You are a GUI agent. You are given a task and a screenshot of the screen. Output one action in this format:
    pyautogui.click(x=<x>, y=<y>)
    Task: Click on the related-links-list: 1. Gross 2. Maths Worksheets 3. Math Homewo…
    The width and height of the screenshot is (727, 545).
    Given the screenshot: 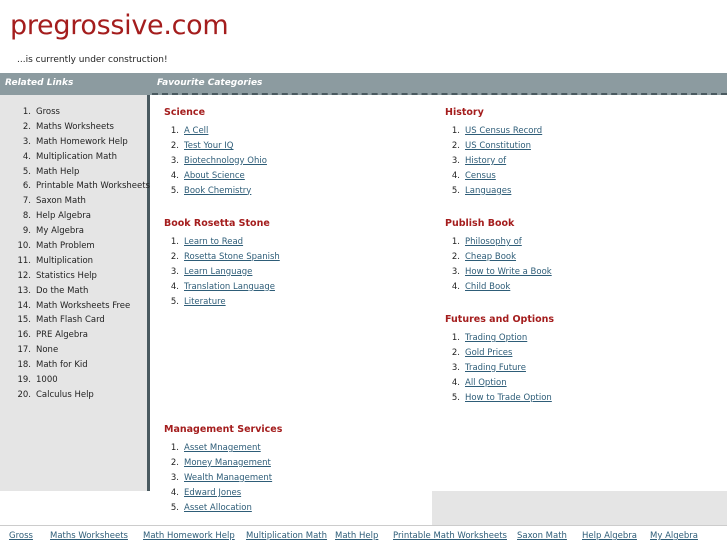 What is the action you would take?
    pyautogui.click(x=75, y=254)
    